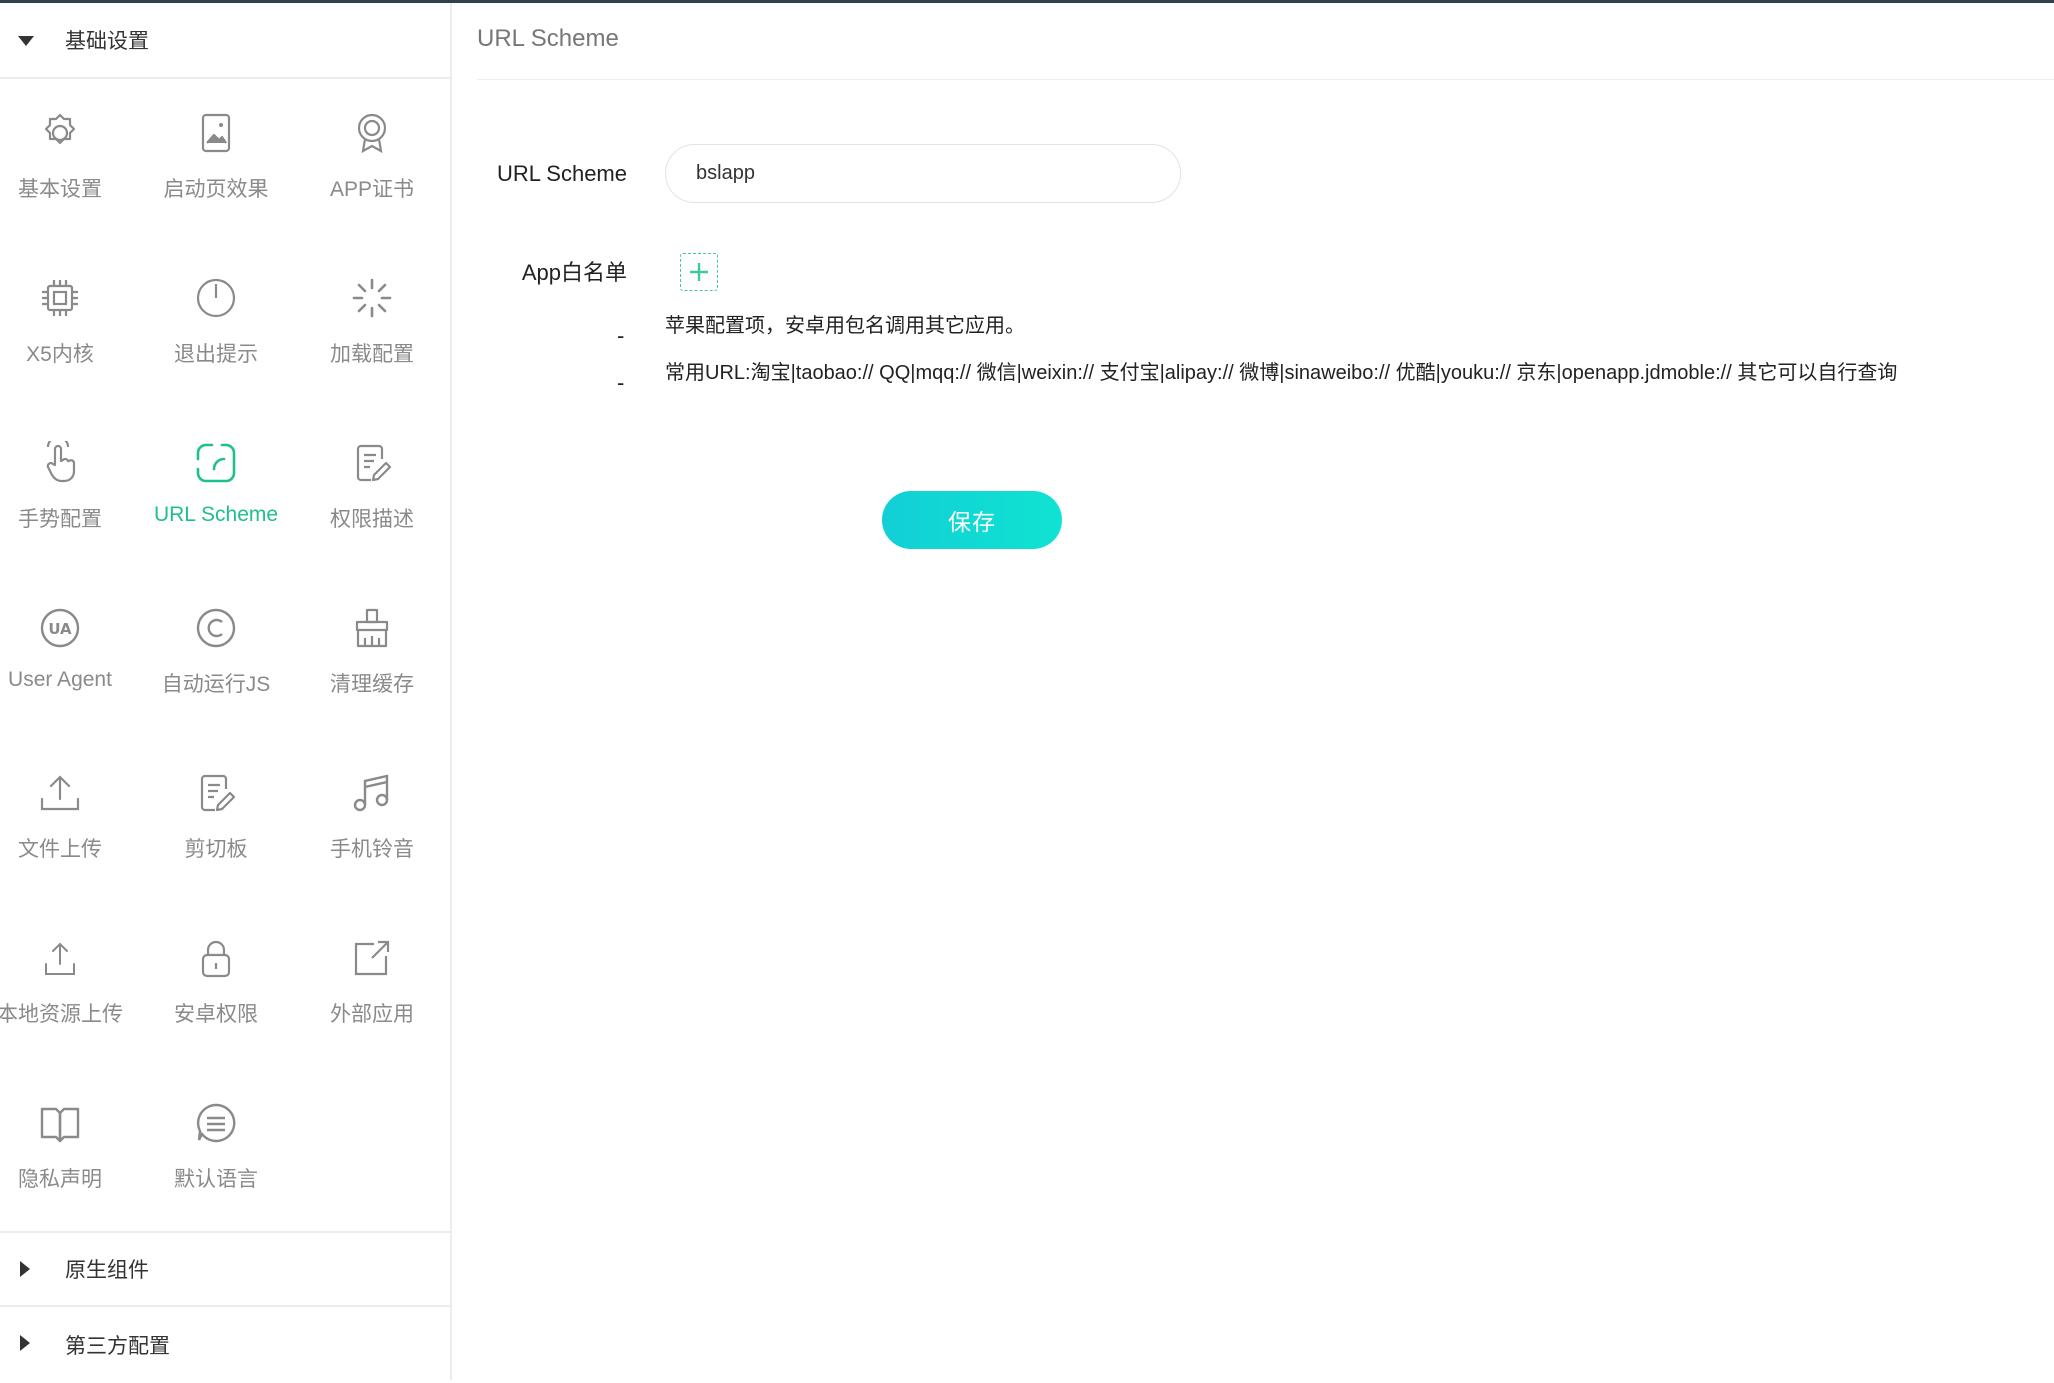 This screenshot has width=2054, height=1383. Describe the element at coordinates (107, 1270) in the screenshot. I see `section-label: 原生组件` at that location.